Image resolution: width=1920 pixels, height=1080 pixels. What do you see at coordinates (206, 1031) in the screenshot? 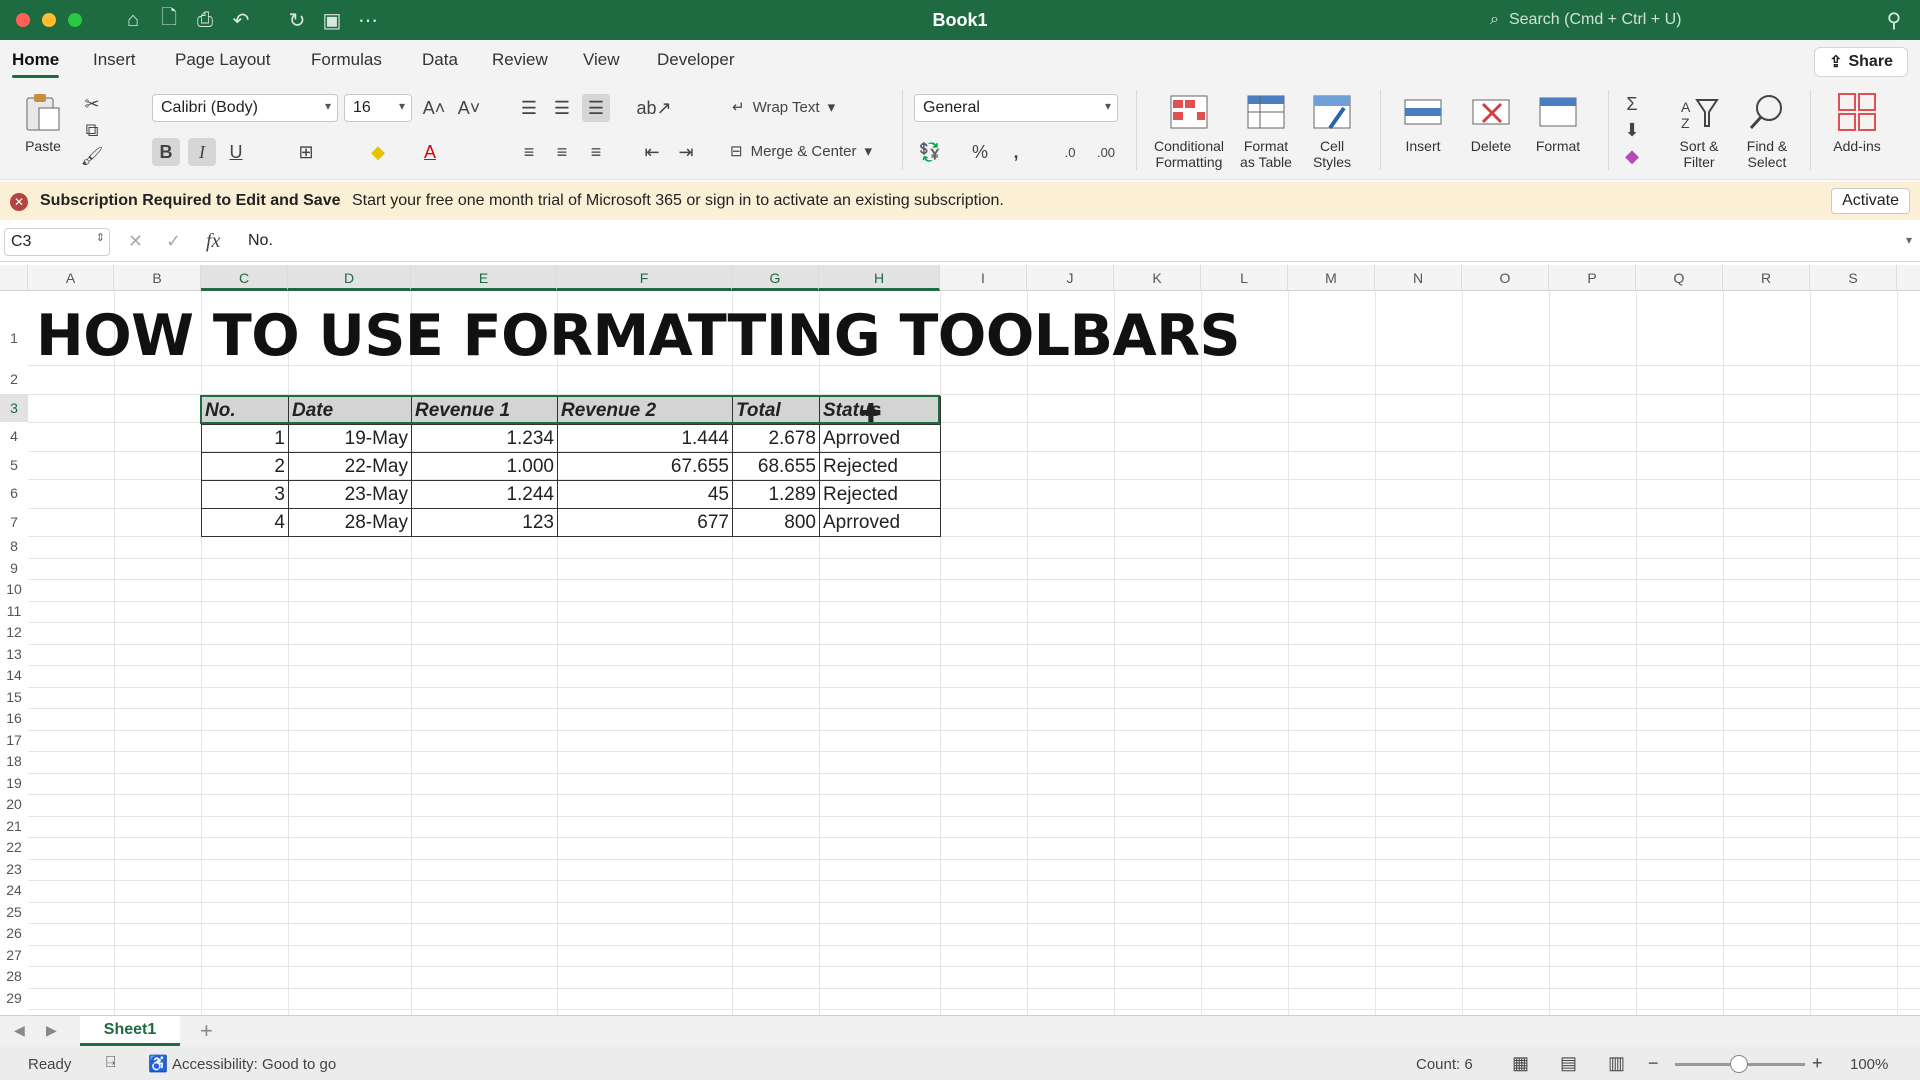
I see `add-sheet-icon: +` at bounding box center [206, 1031].